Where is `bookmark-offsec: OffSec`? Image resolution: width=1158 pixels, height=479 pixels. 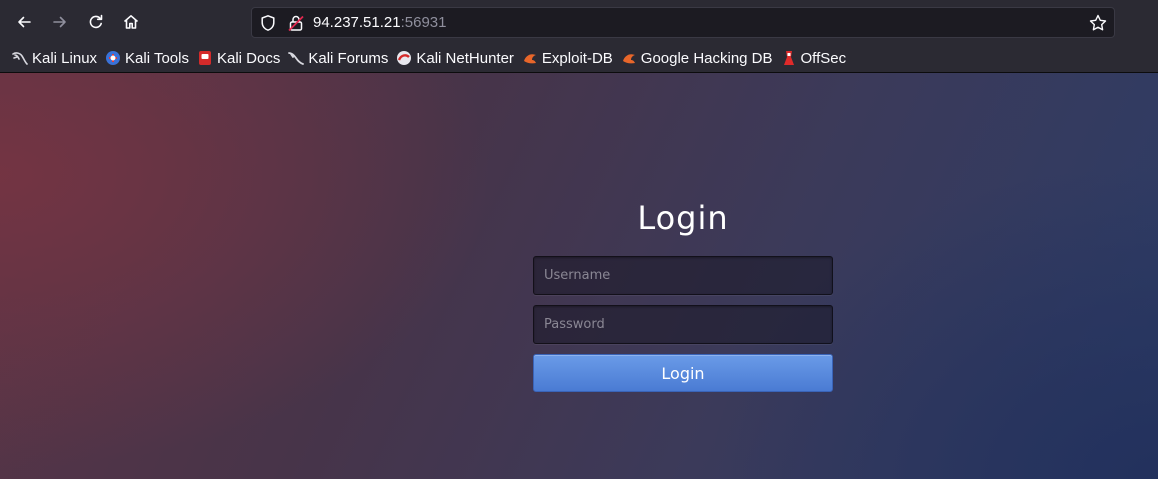
bookmark-offsec: OffSec is located at coordinates (815, 58).